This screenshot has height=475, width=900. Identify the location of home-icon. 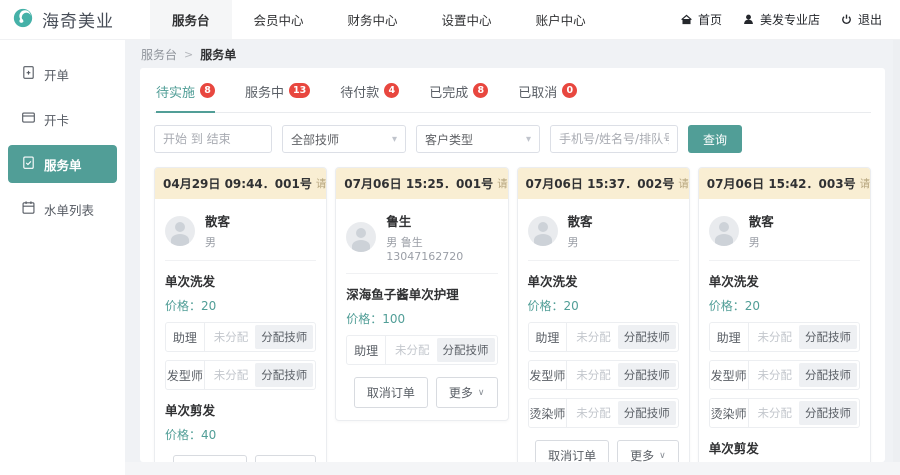
(686, 19).